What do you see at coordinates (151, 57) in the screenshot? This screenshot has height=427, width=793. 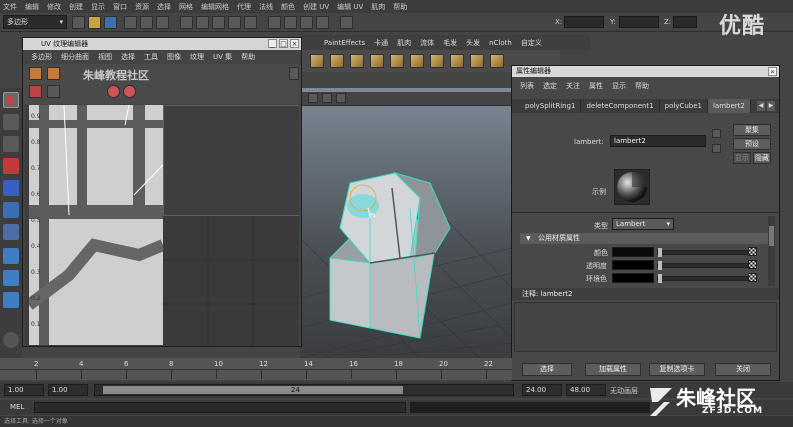 I see `uv-menu-item-4: 工具` at bounding box center [151, 57].